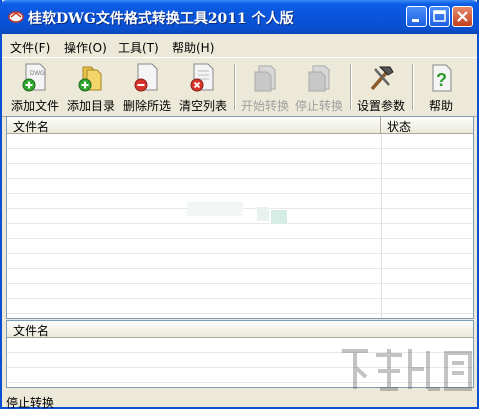  What do you see at coordinates (407, 370) in the screenshot?
I see `watermark-logo` at bounding box center [407, 370].